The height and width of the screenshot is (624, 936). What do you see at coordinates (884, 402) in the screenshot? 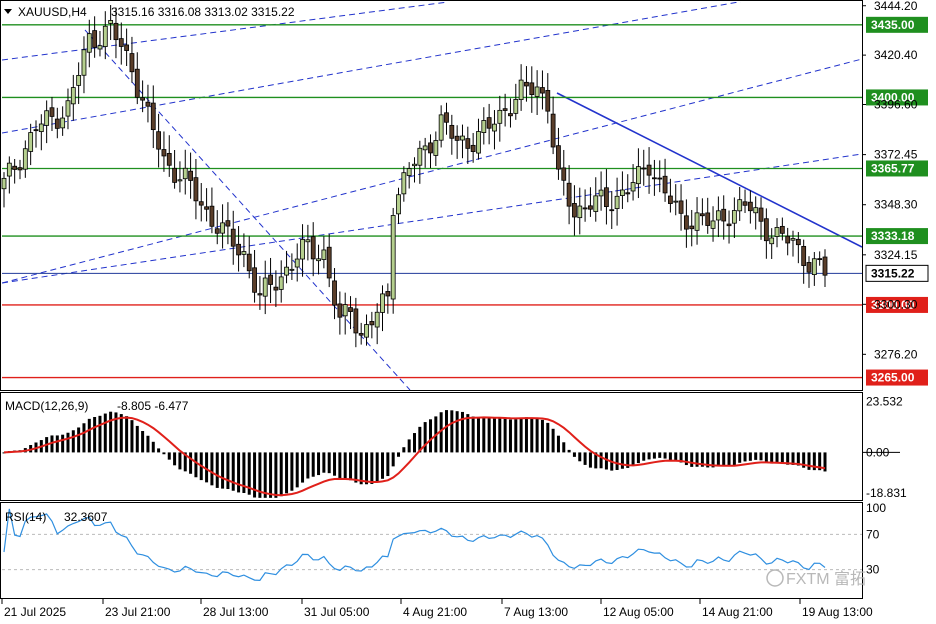
I see `macd-tick-label: 23.532` at bounding box center [884, 402].